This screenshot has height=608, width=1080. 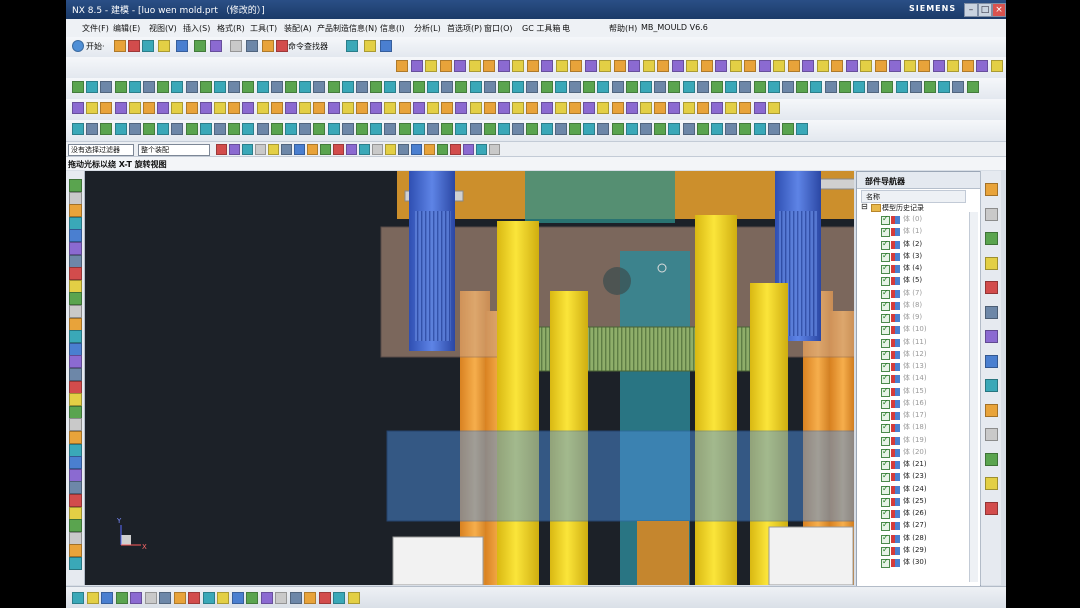 What do you see at coordinates (915, 415) in the screenshot?
I see `navigator-row: 体 (17)` at bounding box center [915, 415].